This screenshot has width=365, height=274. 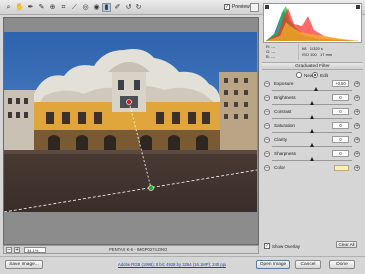 What do you see at coordinates (151, 188) in the screenshot?
I see `filter-end-pin` at bounding box center [151, 188].